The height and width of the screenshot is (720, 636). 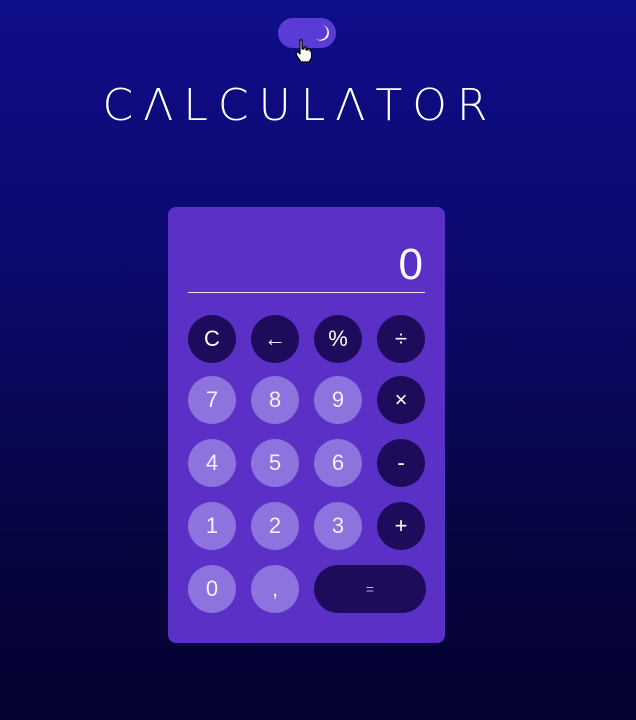 I want to click on multiply-button: ×, so click(x=401, y=400).